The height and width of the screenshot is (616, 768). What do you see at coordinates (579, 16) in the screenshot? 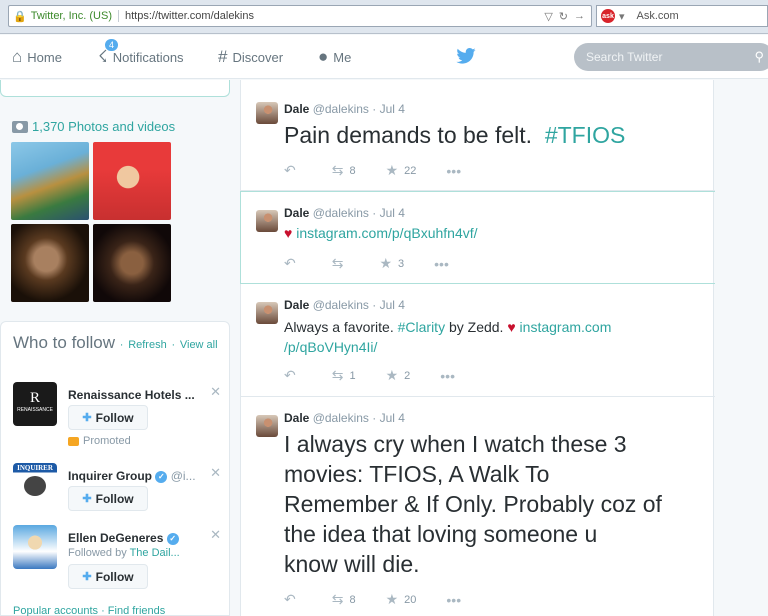
I see `forward-arrow-icon: →` at bounding box center [579, 16].